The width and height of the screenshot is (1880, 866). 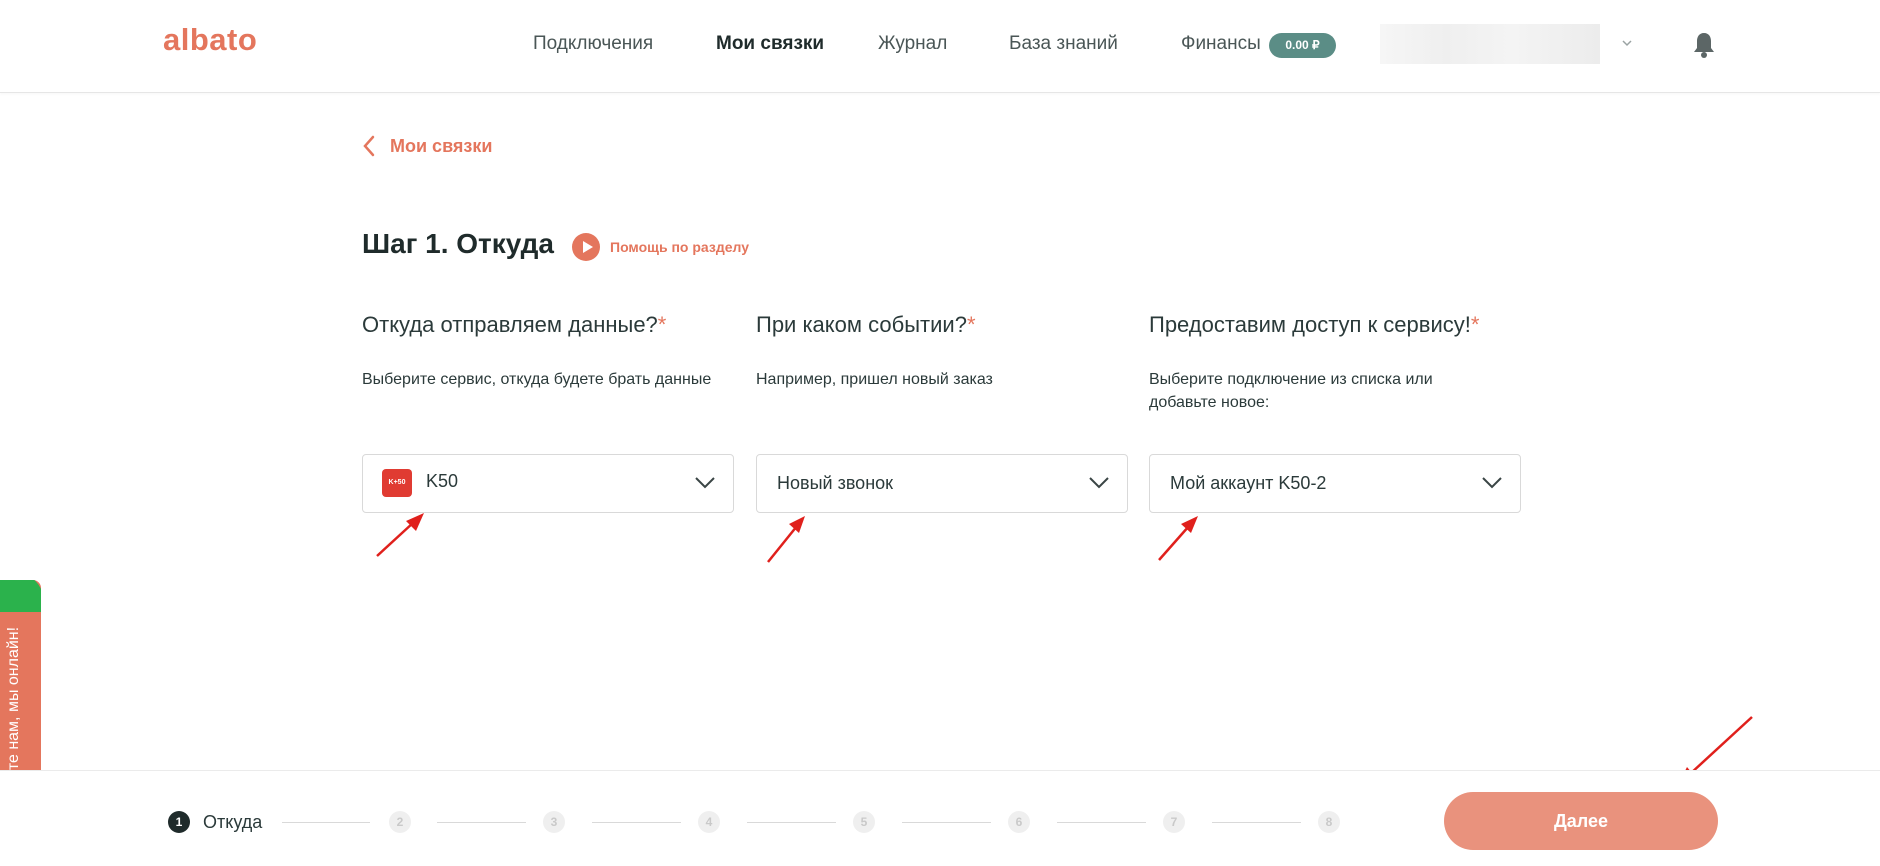 I want to click on next-button: Далее, so click(x=1581, y=821).